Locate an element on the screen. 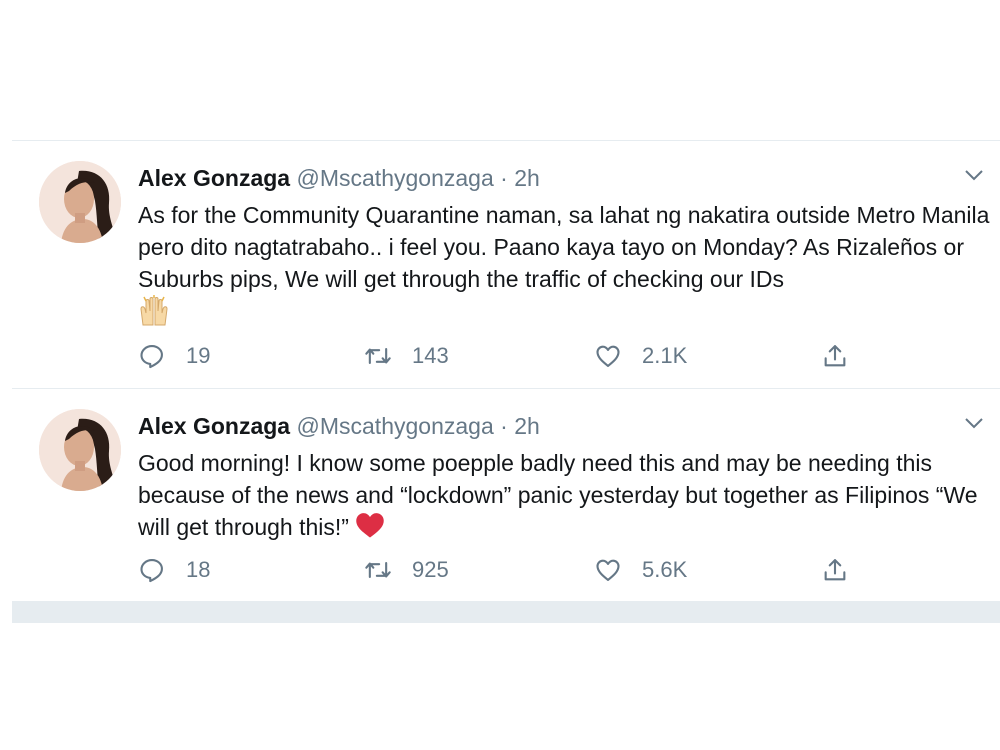  reply-button: 19 is located at coordinates (174, 356).